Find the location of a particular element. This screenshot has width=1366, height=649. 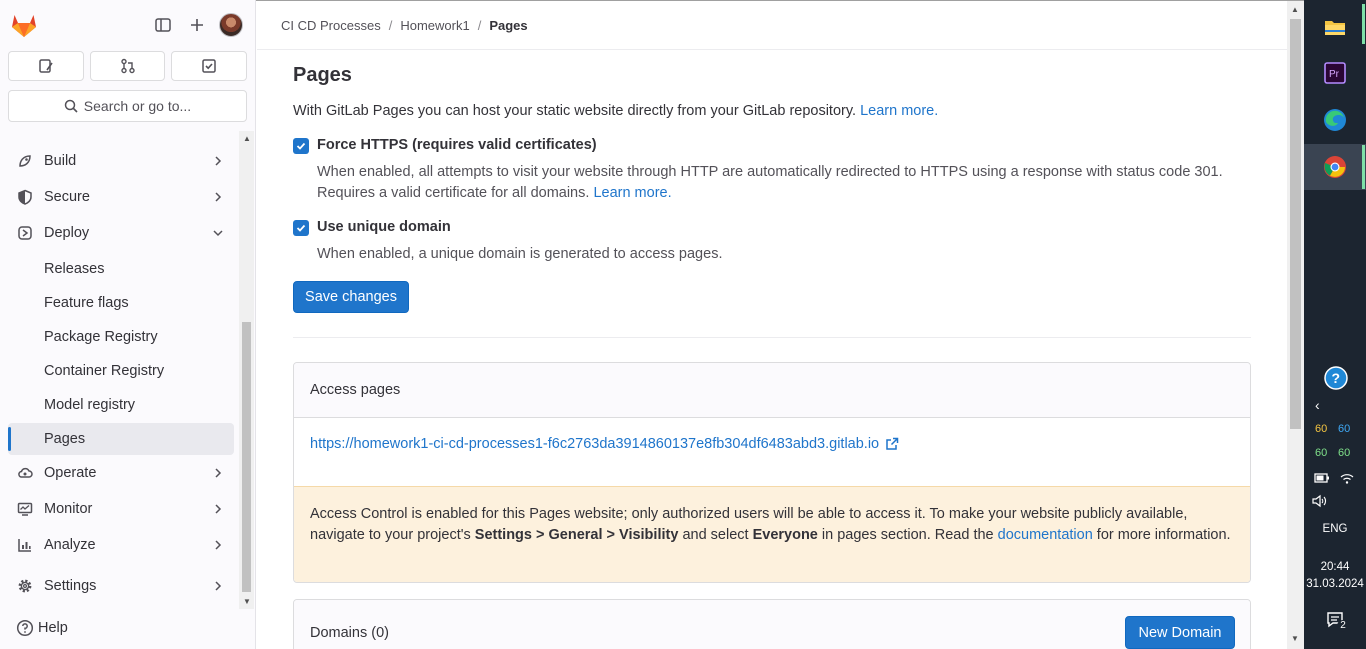

edge-icon is located at coordinates (1335, 120).